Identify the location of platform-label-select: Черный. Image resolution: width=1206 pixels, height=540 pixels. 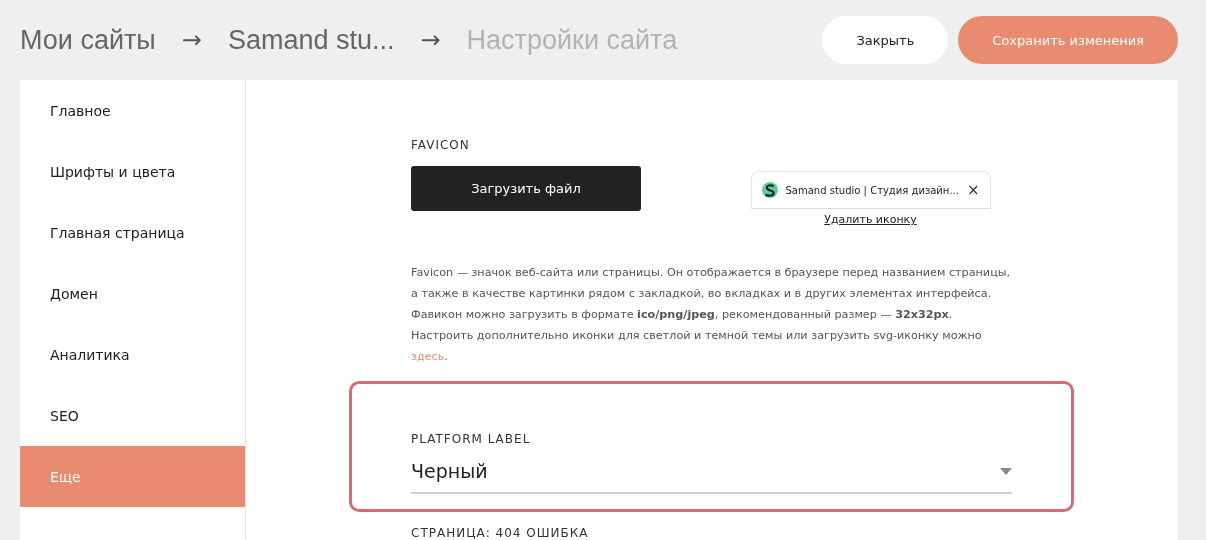
(711, 477).